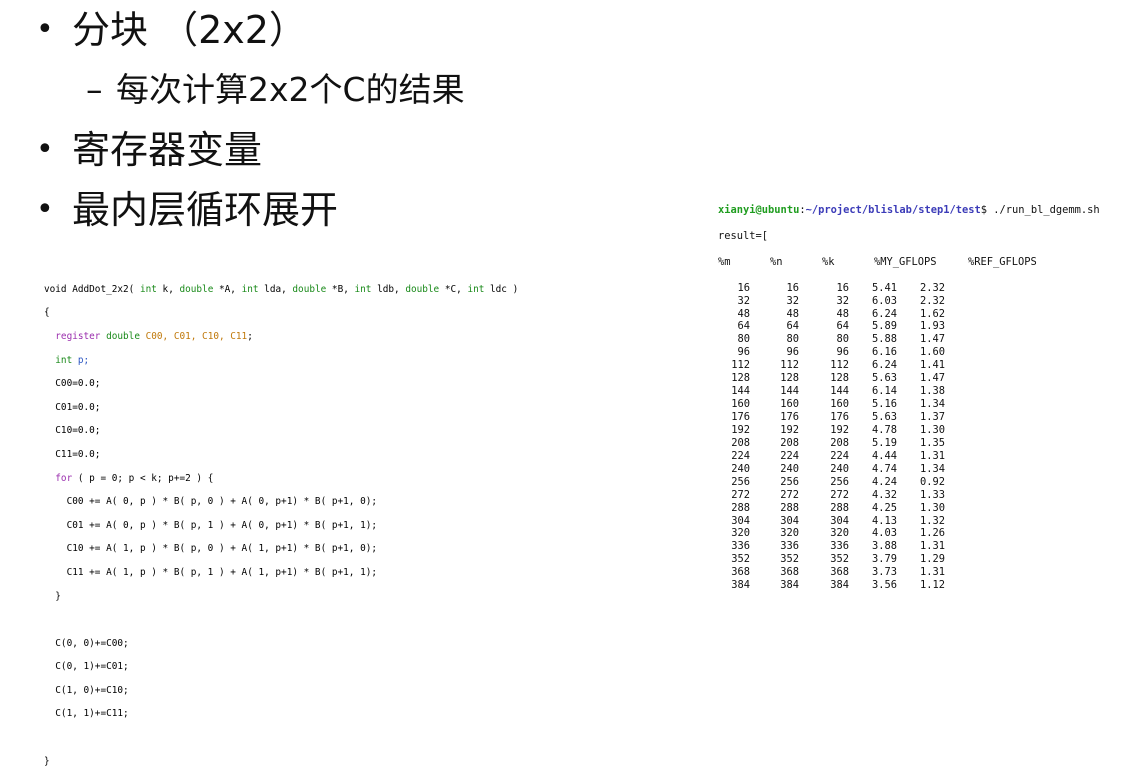 This screenshot has height=779, width=1144. Describe the element at coordinates (148, 336) in the screenshot. I see `code-register-decl: register double C00, C01, C10, C11;` at that location.